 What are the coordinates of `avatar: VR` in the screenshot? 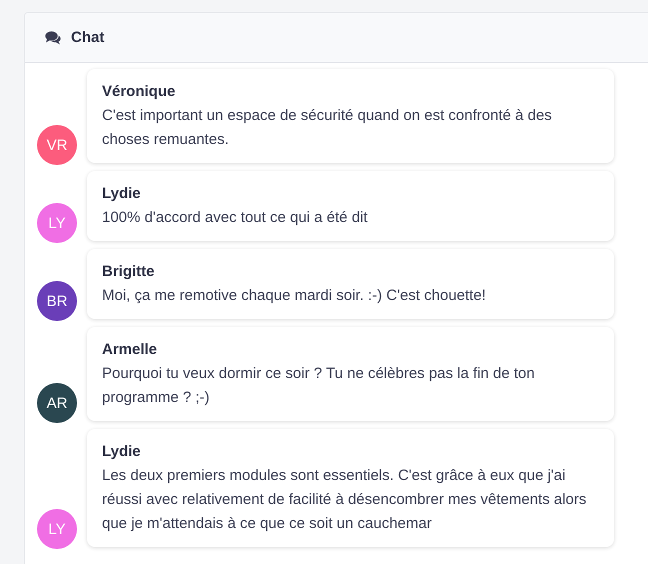 It's located at (57, 145).